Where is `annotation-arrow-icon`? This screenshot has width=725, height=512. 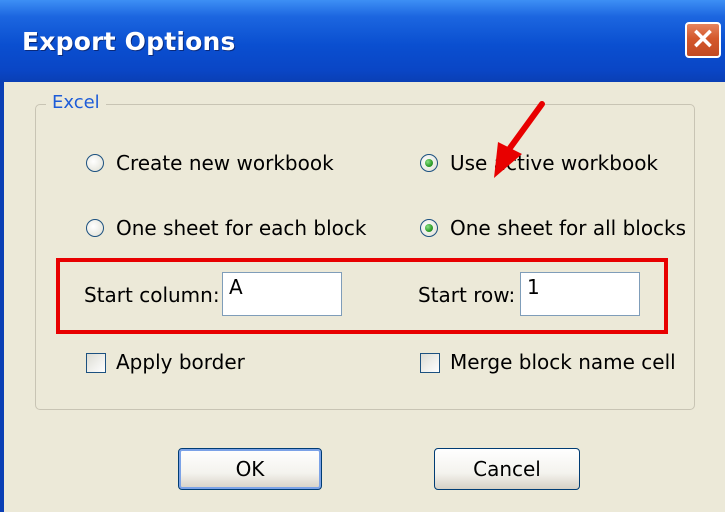
annotation-arrow-icon is located at coordinates (519, 139).